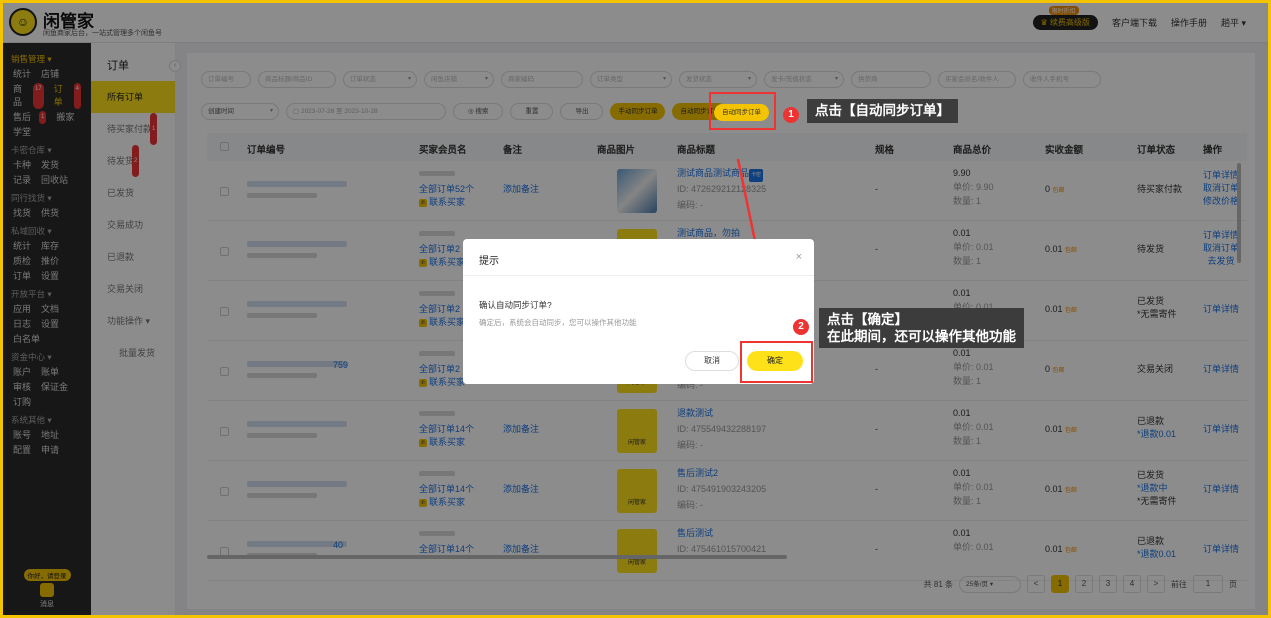 This screenshot has width=1271, height=618. Describe the element at coordinates (921, 328) in the screenshot. I see `step2-callout: 点击【确定】 在此期间，还可以操作其他功能` at that location.